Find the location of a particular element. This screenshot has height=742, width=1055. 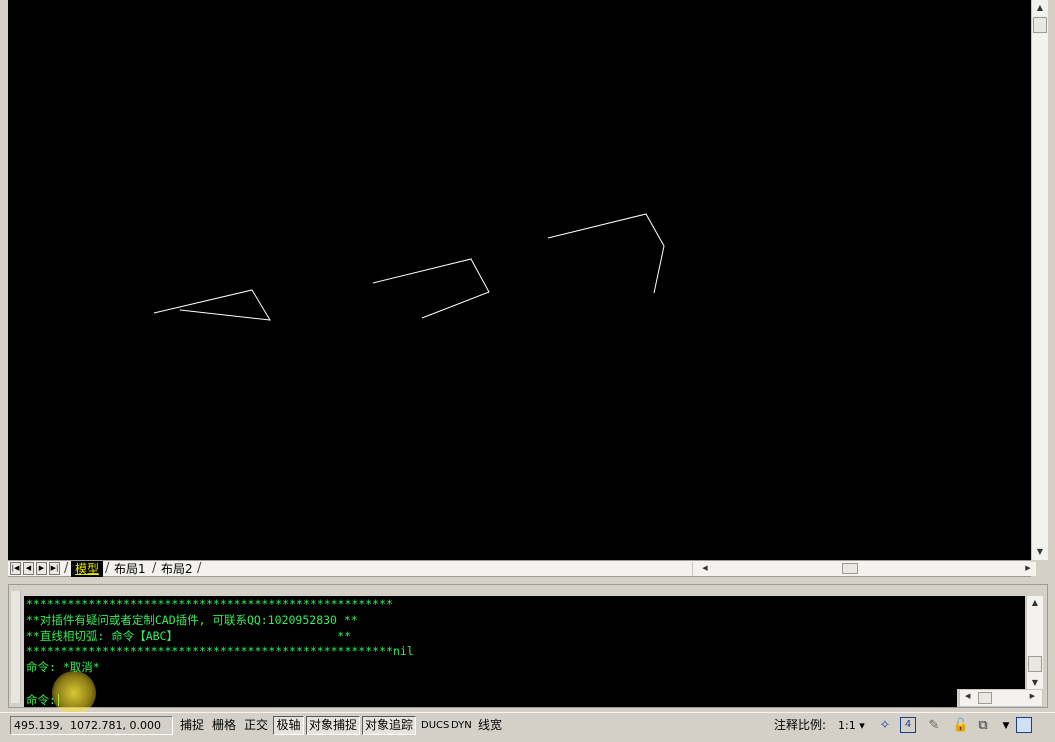

clean-screen-icon is located at coordinates (1024, 725).